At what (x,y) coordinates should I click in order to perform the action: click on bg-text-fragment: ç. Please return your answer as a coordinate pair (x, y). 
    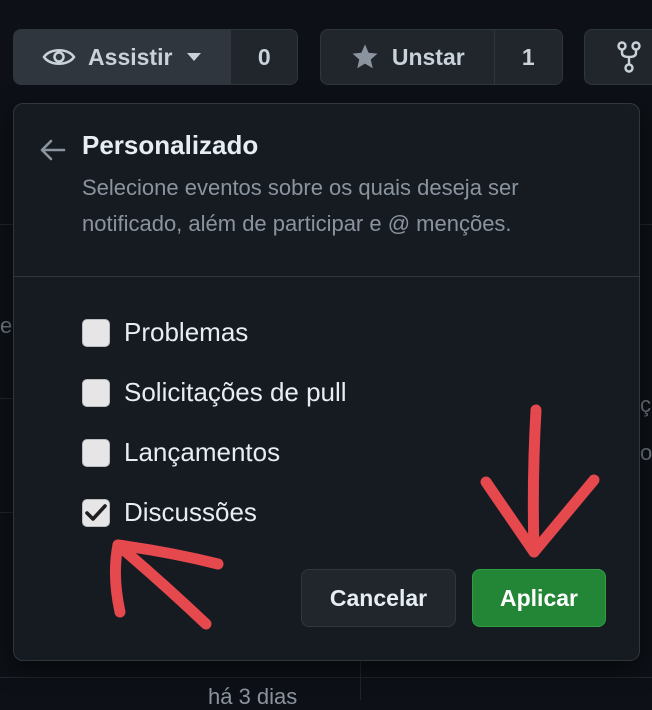
    Looking at the image, I should click on (645, 404).